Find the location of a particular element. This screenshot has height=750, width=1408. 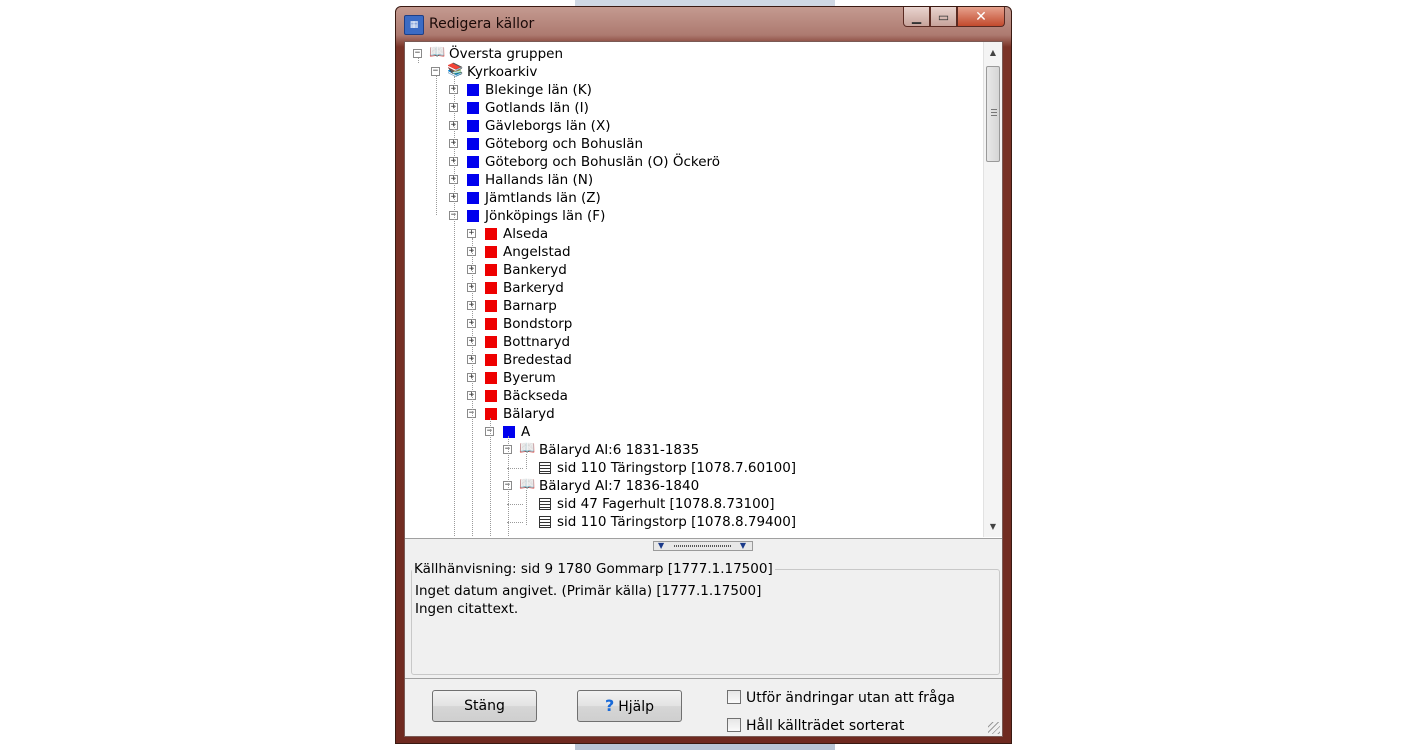

tree-node-label: Barnarp is located at coordinates (530, 306).